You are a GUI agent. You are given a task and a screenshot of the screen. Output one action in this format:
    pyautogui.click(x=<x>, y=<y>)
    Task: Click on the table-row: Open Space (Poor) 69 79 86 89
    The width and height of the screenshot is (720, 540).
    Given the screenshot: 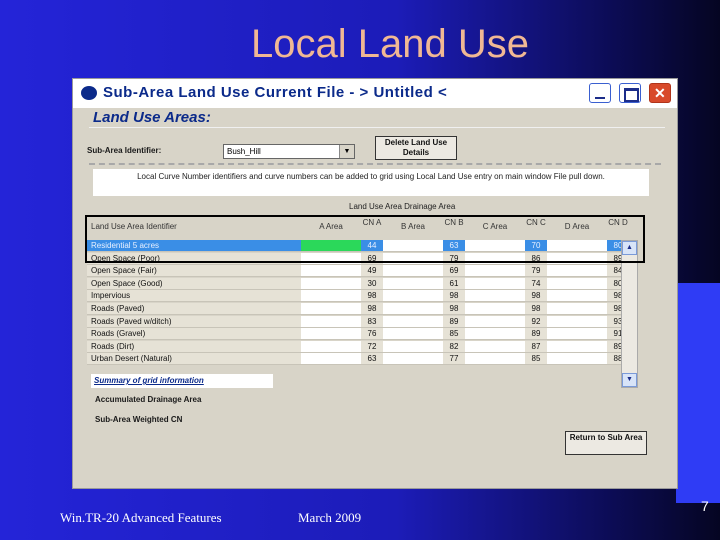 What is the action you would take?
    pyautogui.click(x=364, y=259)
    